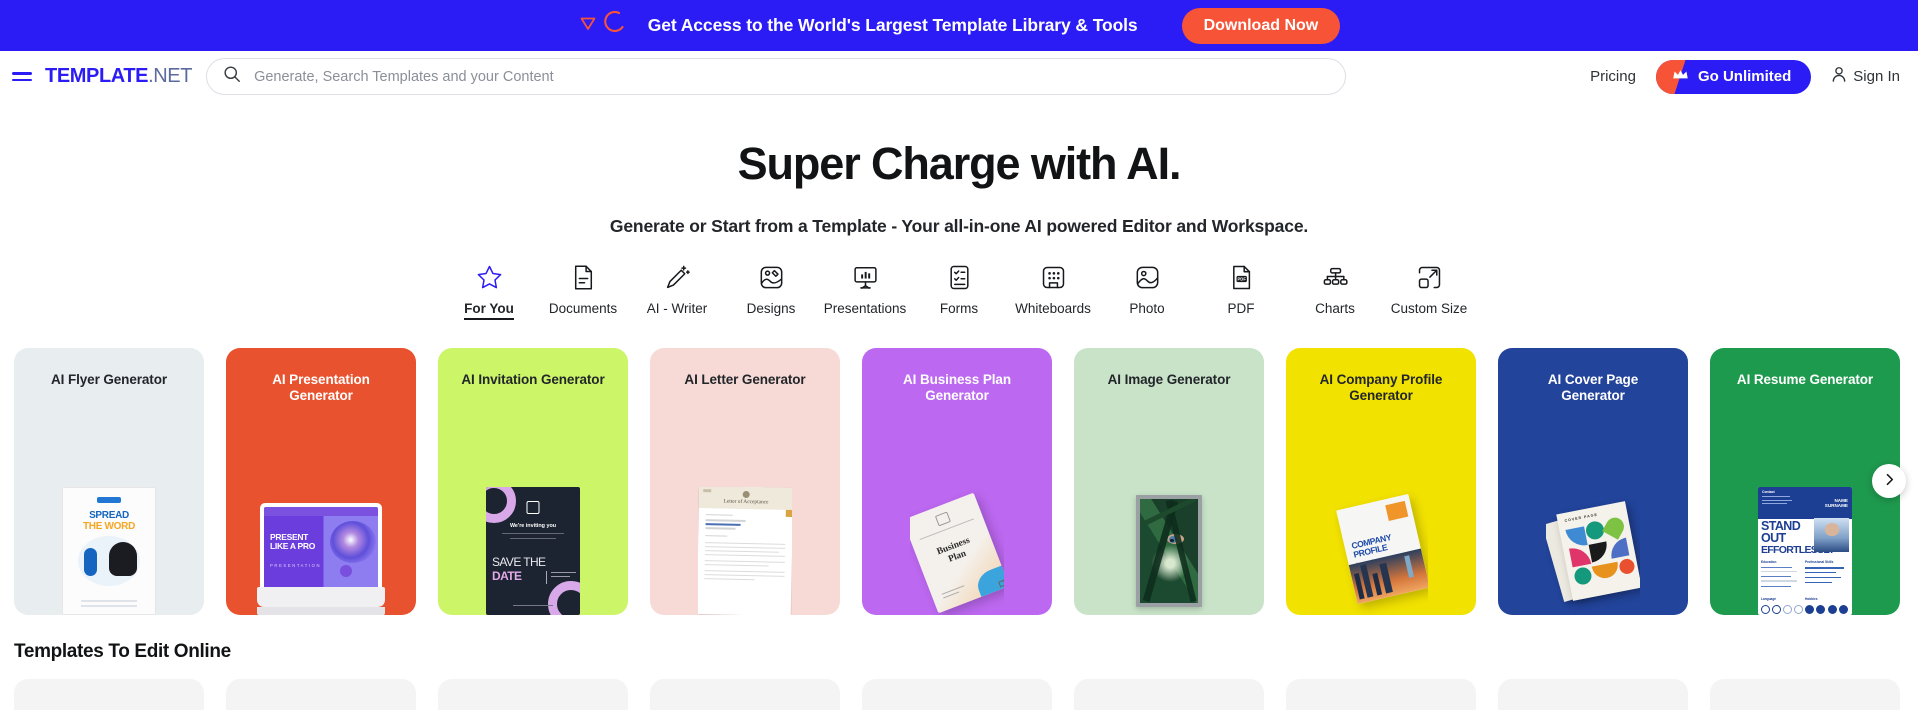  What do you see at coordinates (1053, 291) in the screenshot?
I see `category-item-whiteboards: Whiteboards` at bounding box center [1053, 291].